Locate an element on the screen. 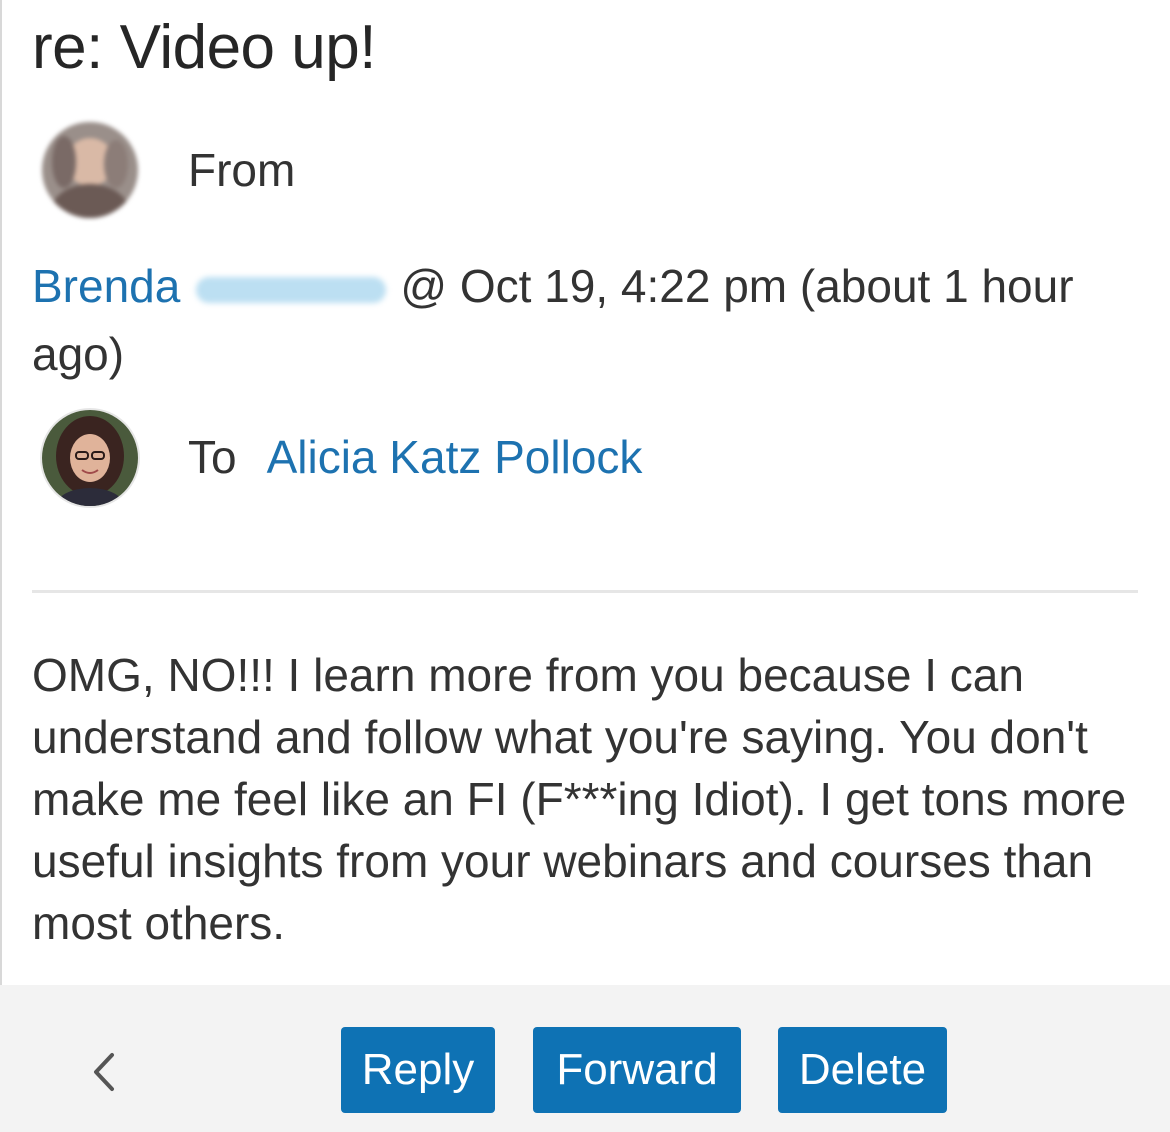  sent-info: @ Oct 19, 4:22 pm (about 1 hour ago) is located at coordinates (553, 320).